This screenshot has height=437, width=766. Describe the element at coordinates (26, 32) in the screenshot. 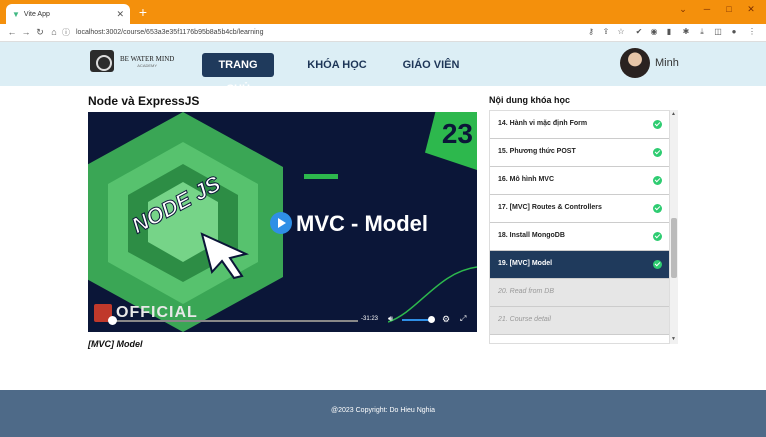

I see `forward-icon: →` at that location.